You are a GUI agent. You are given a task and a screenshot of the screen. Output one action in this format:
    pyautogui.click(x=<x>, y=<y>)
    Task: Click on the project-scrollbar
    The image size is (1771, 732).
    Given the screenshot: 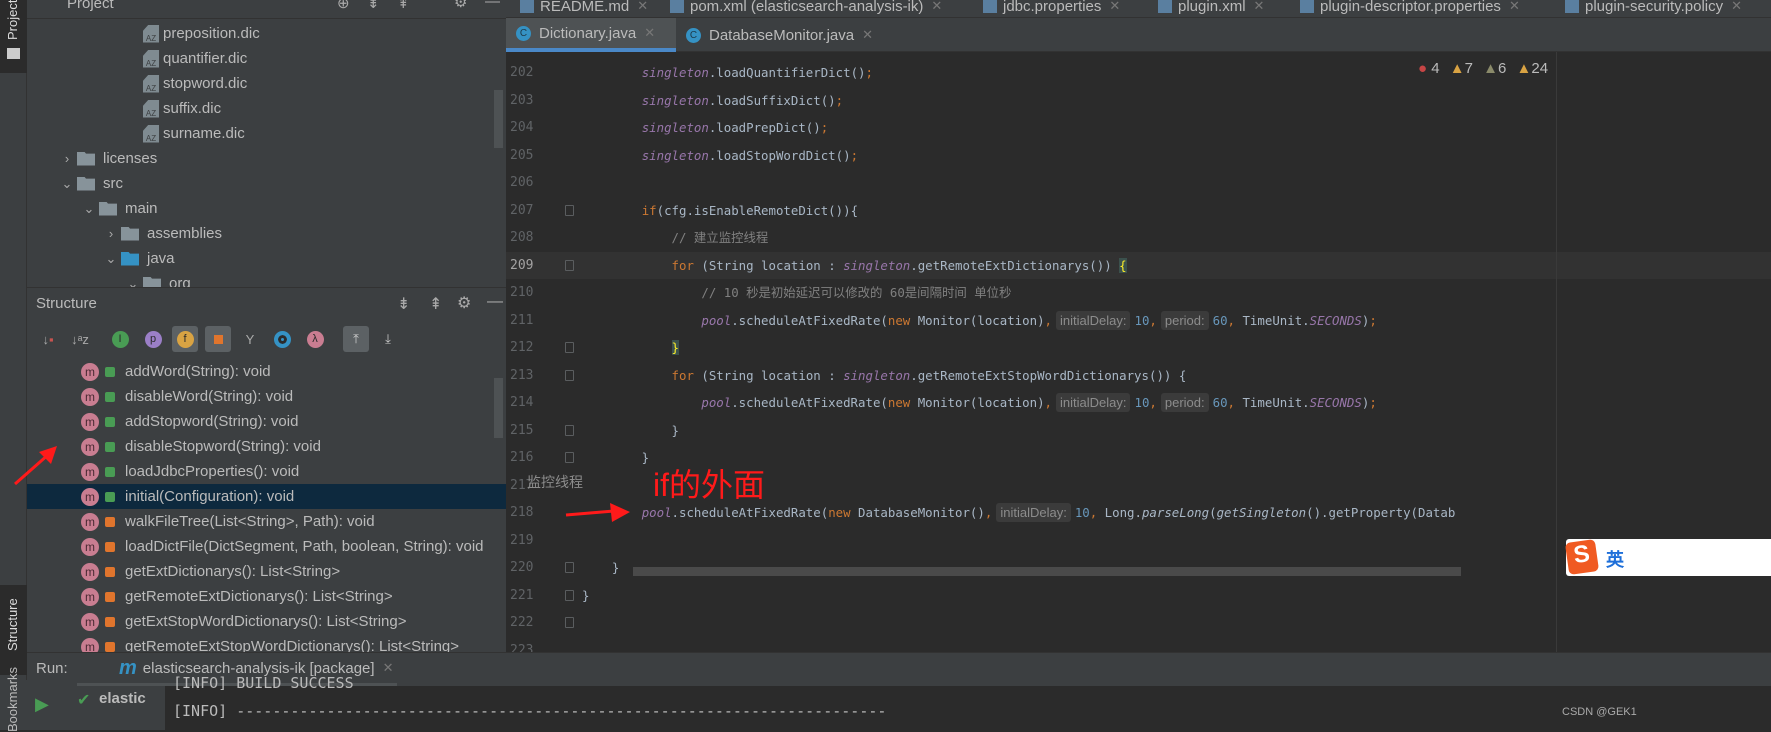 What is the action you would take?
    pyautogui.click(x=498, y=119)
    